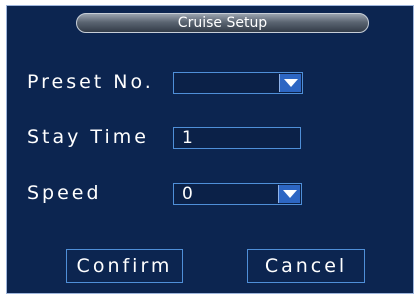  What do you see at coordinates (124, 266) in the screenshot?
I see `confirm-button: Confirm` at bounding box center [124, 266].